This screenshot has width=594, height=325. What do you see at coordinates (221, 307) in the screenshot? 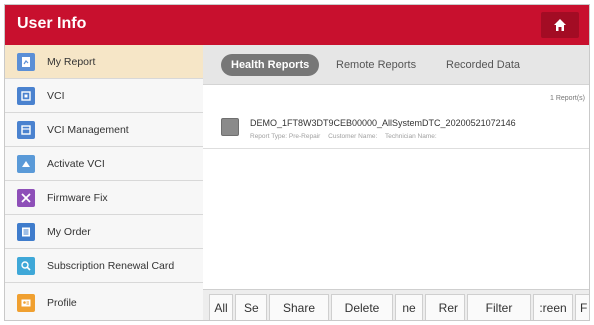
I see `select-all-button: All` at bounding box center [221, 307].